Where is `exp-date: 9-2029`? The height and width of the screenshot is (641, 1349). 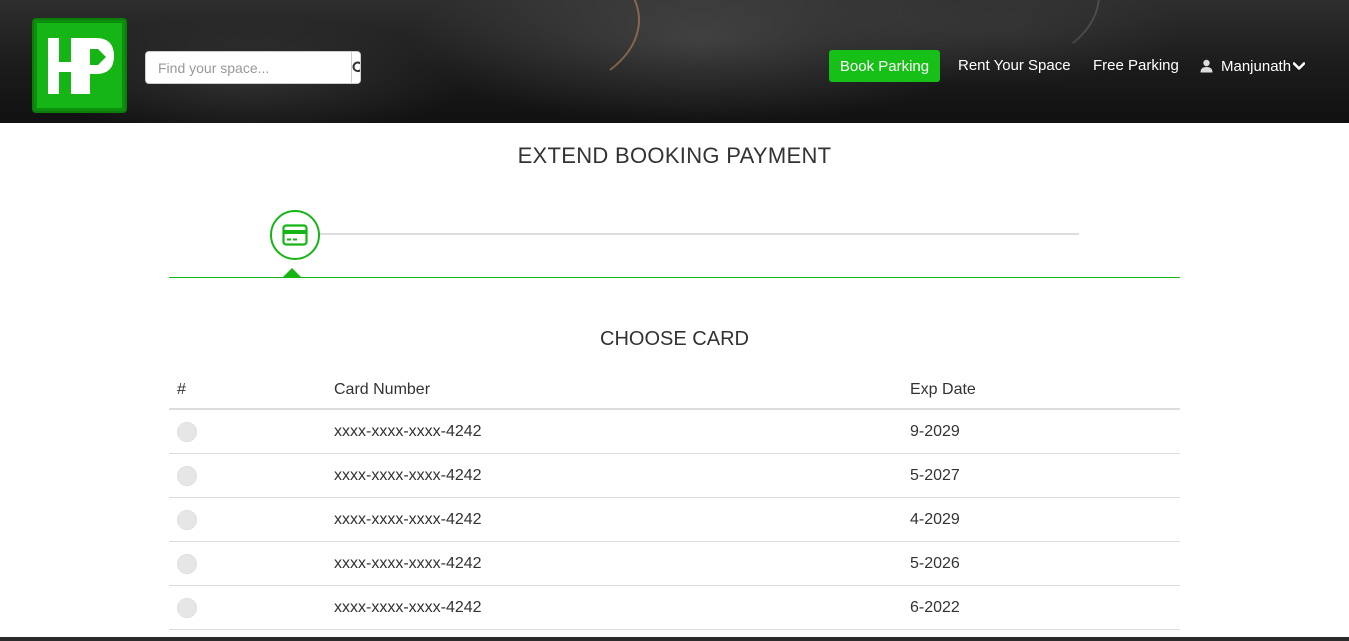
exp-date: 9-2029 is located at coordinates (935, 431).